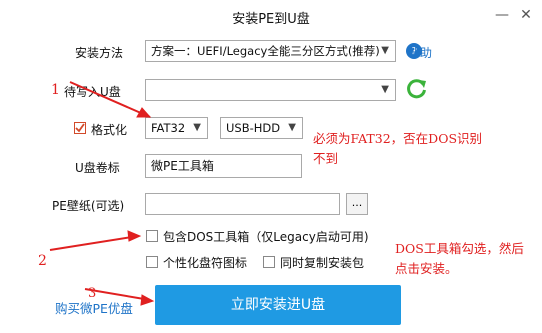 This screenshot has height=333, width=542. I want to click on annotation-number-3: 3, so click(92, 293).